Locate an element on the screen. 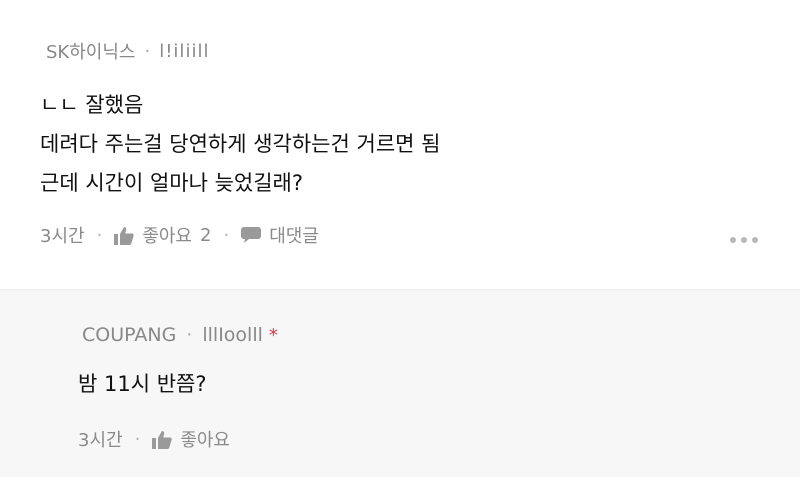 This screenshot has height=477, width=800. reply-button: 대댓글 is located at coordinates (280, 235).